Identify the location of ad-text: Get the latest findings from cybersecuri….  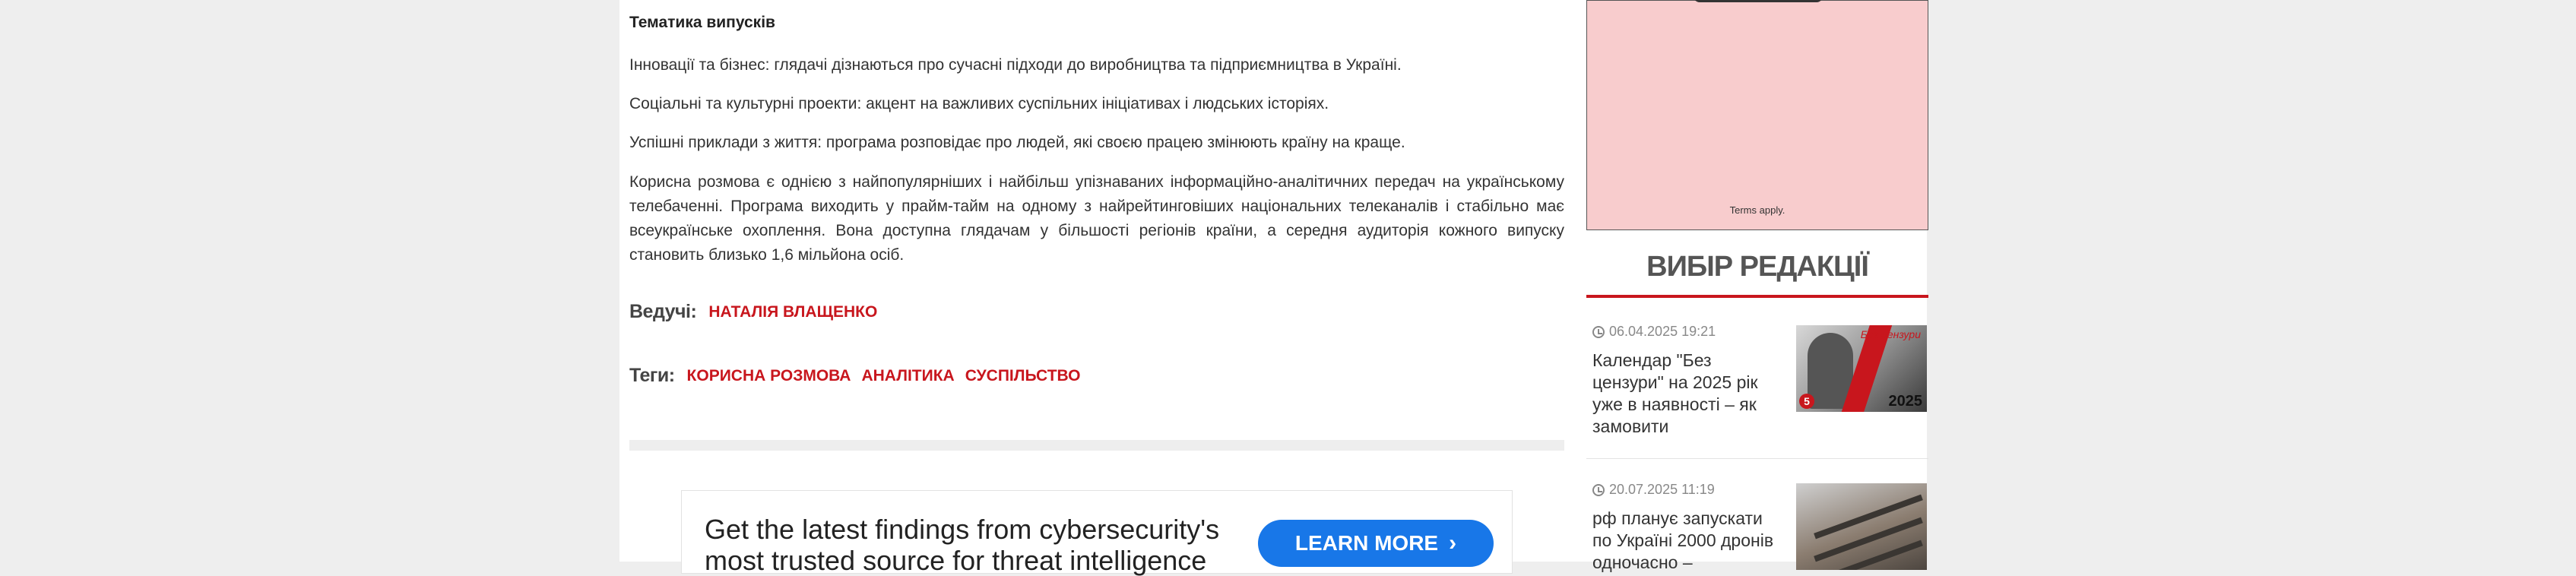
(962, 545).